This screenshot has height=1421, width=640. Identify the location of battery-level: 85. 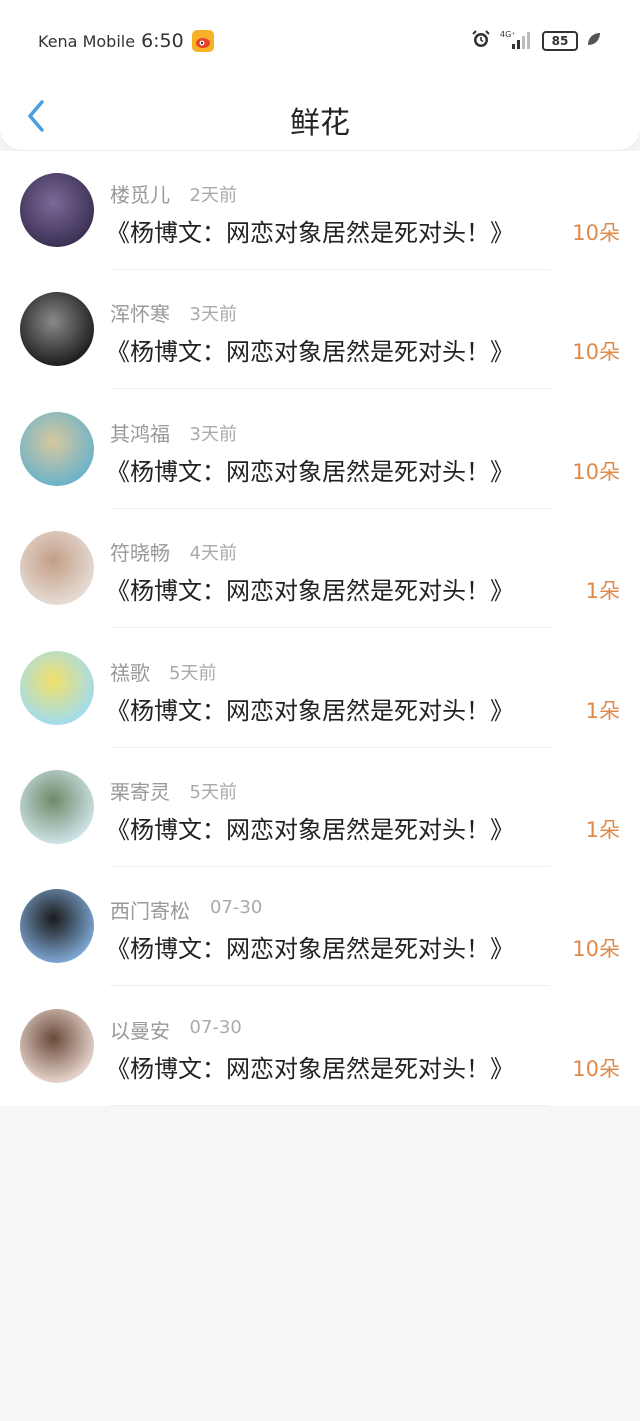
(560, 41).